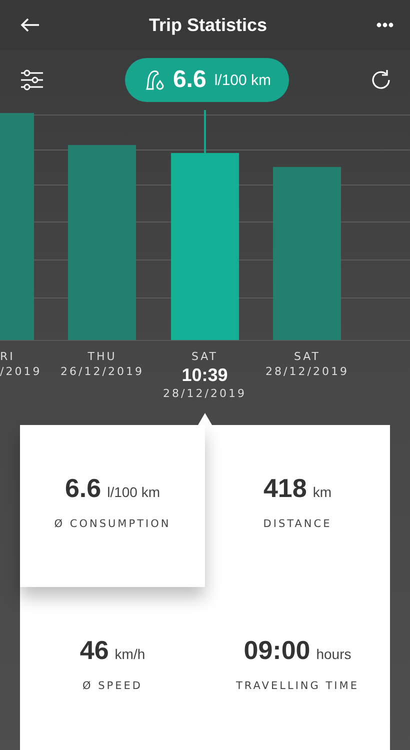  Describe the element at coordinates (208, 25) in the screenshot. I see `window-title: Trip Statistics` at that location.